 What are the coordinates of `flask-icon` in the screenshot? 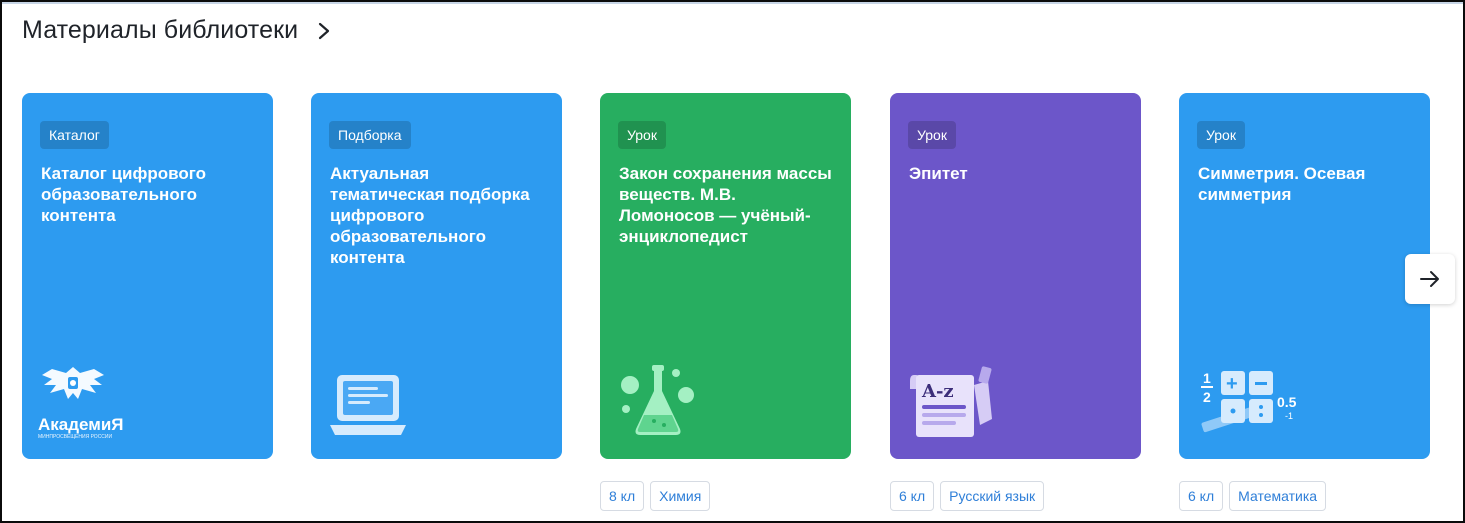 It's located at (657, 400).